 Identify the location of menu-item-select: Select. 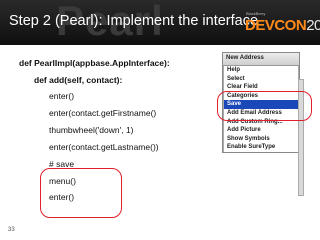
(261, 79).